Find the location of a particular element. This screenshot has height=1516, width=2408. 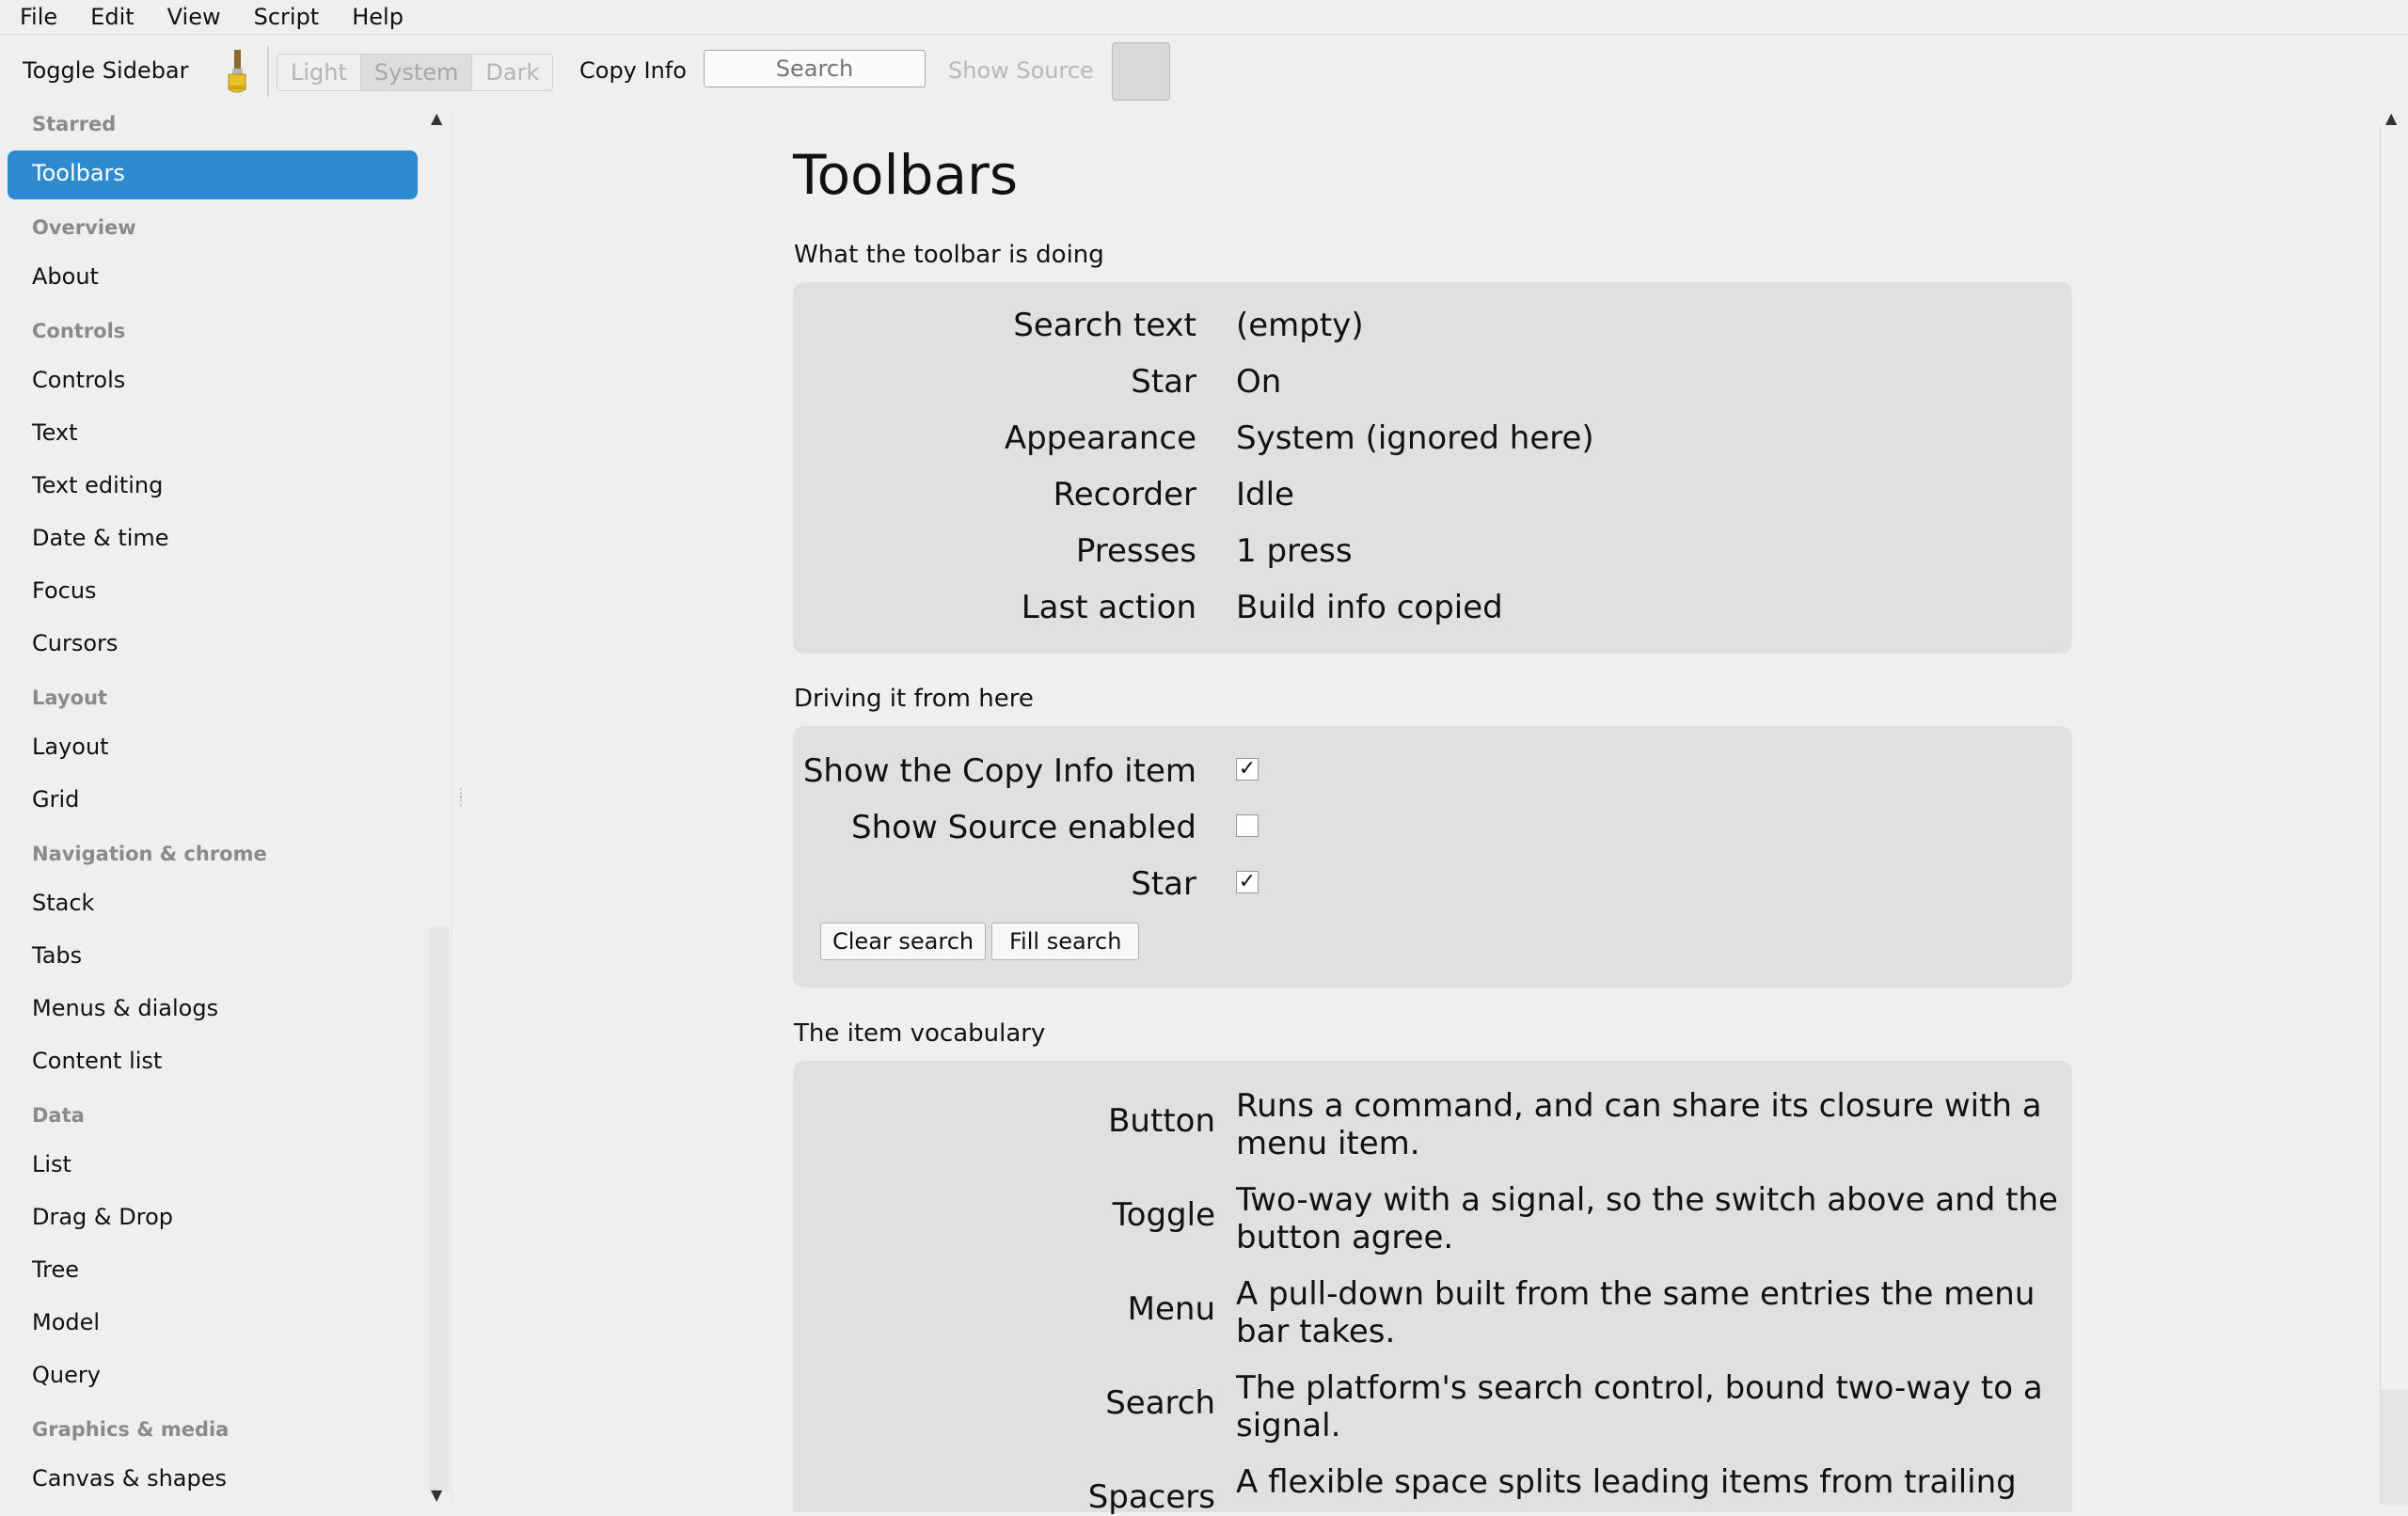

fill-search-button: Fill search is located at coordinates (1065, 941).